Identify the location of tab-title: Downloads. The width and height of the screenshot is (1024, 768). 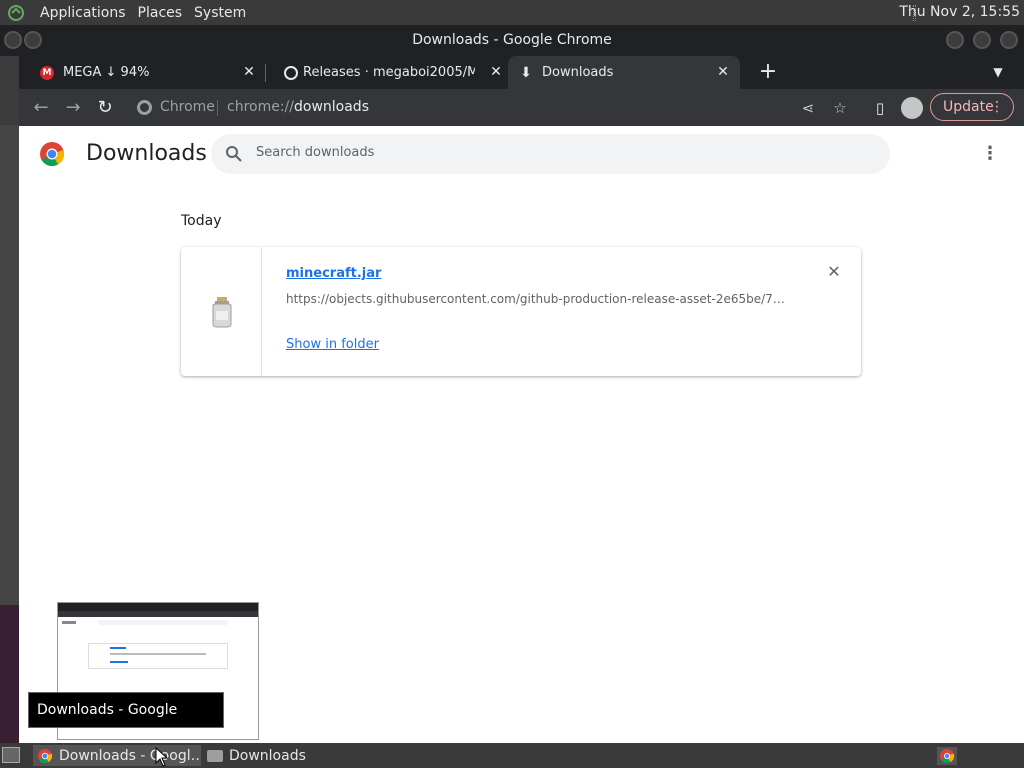
(578, 72).